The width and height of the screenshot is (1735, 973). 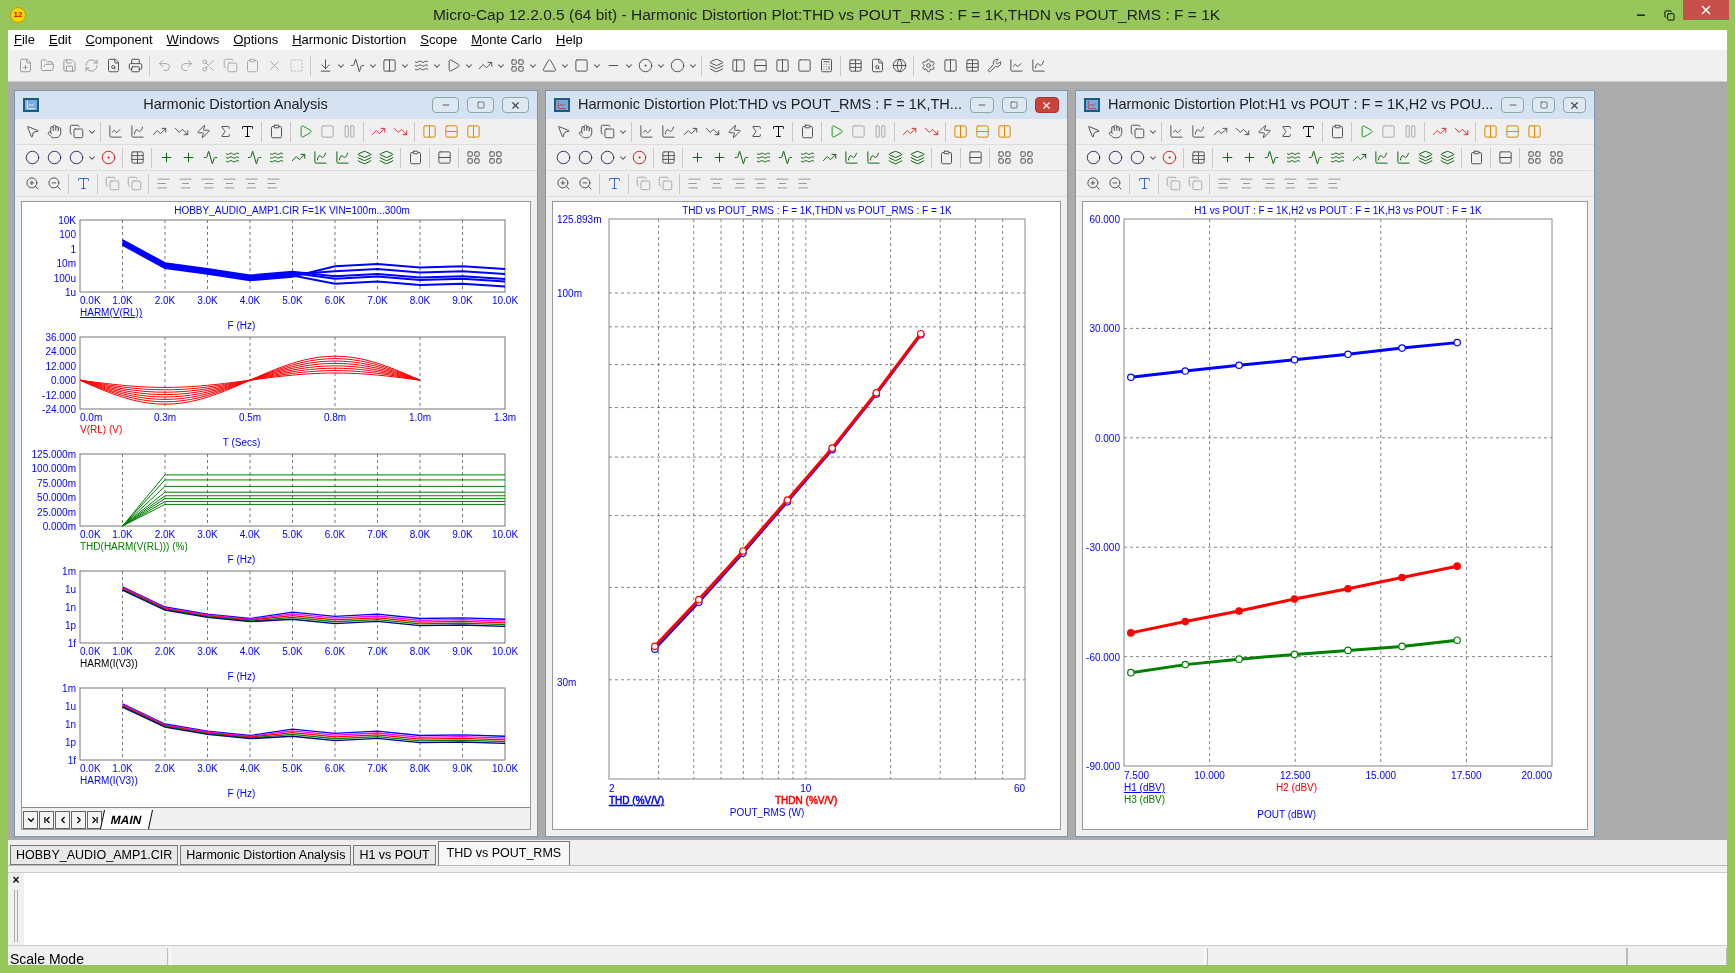 I want to click on printer-icon, so click(x=135, y=65).